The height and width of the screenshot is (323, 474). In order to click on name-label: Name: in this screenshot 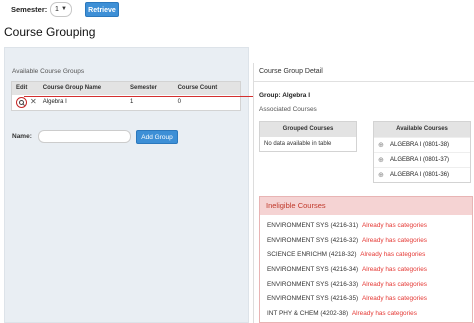, I will do `click(22, 136)`.